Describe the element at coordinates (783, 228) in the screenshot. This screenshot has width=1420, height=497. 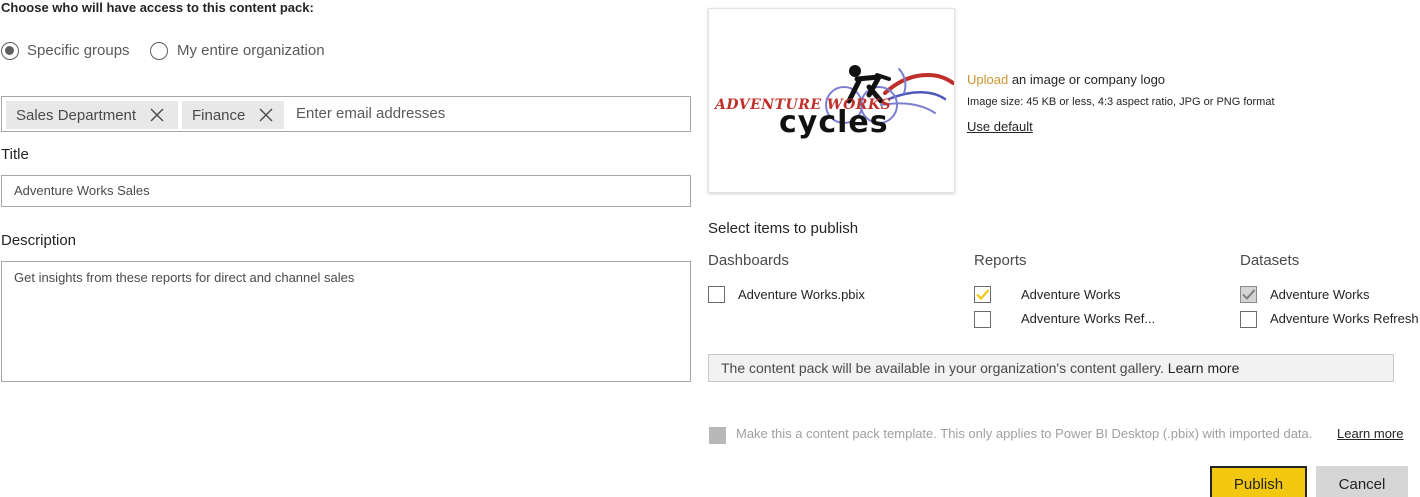
I see `select-items-heading: Select items to publish` at that location.